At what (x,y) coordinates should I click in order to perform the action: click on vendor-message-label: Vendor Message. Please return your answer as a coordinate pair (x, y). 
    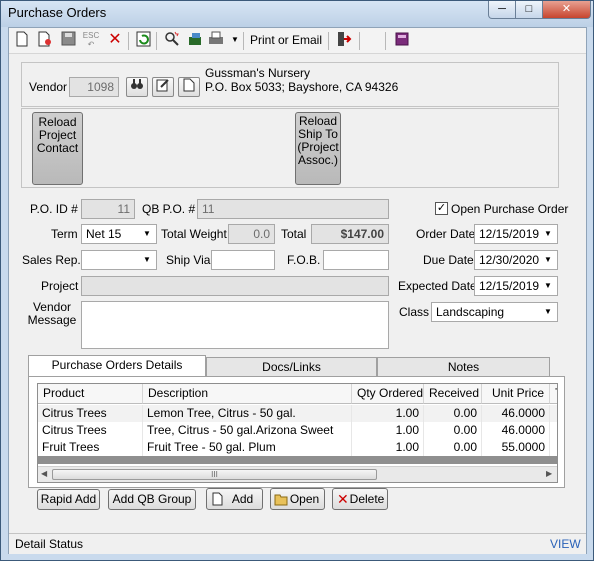
    Looking at the image, I should click on (52, 313).